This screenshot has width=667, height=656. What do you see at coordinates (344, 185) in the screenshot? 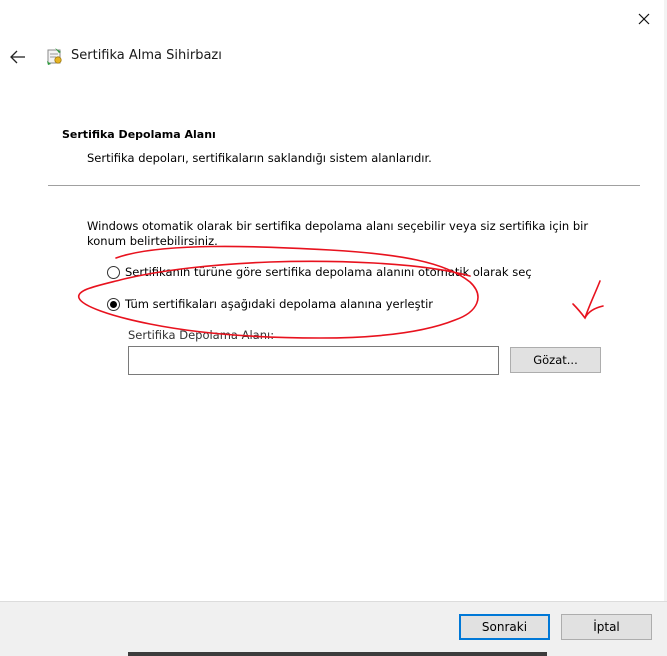
I see `header-divider` at bounding box center [344, 185].